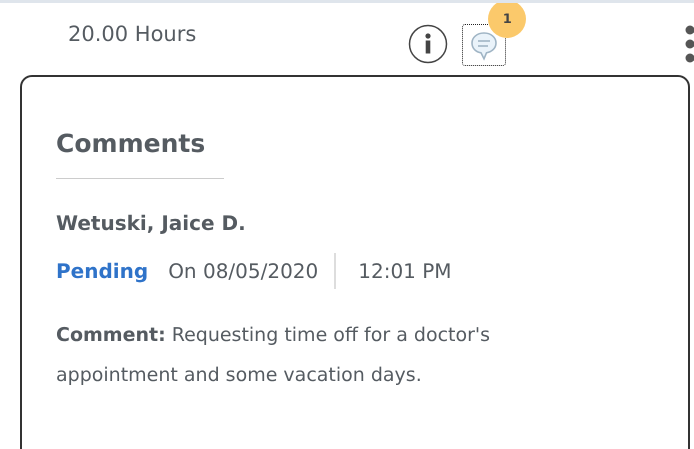 The height and width of the screenshot is (449, 694). I want to click on count-badge: 1, so click(507, 20).